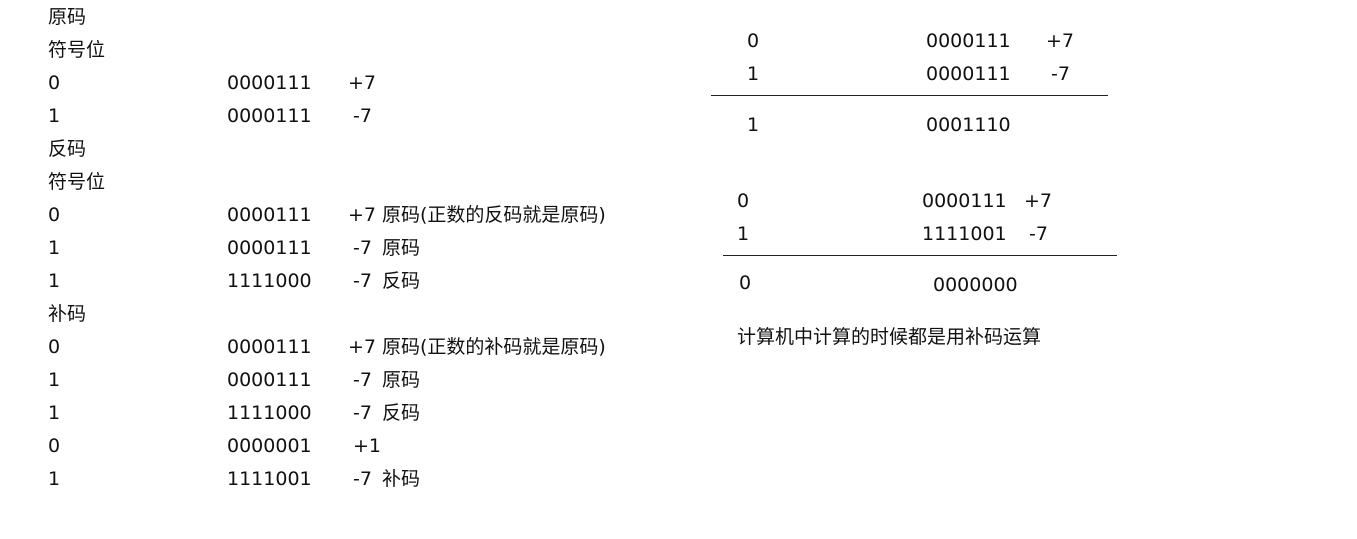 This screenshot has height=539, width=1357. I want to click on fanma-sign-label: 符号位, so click(77, 182).